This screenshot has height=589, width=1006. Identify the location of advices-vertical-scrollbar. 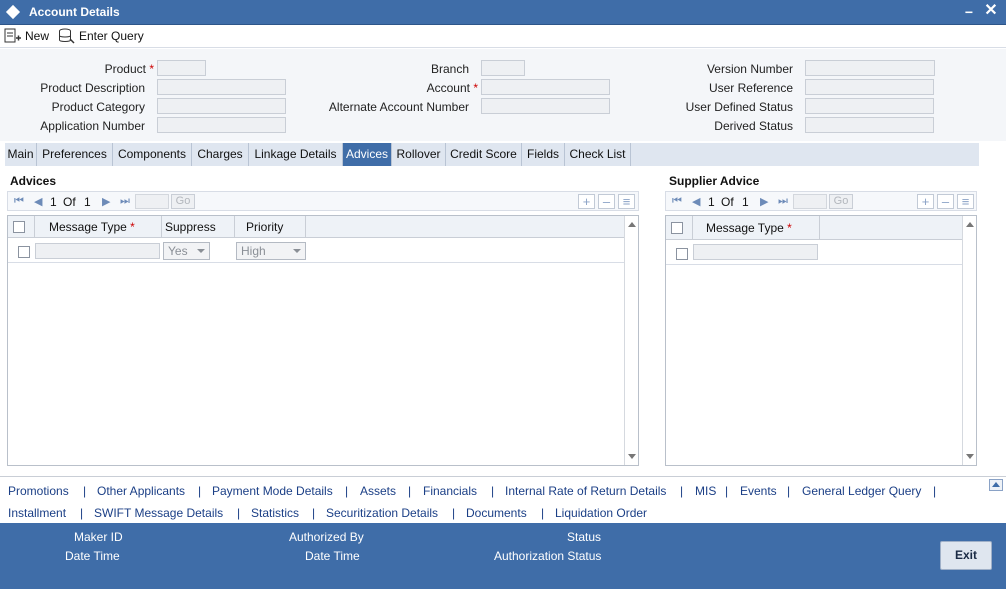
(631, 340).